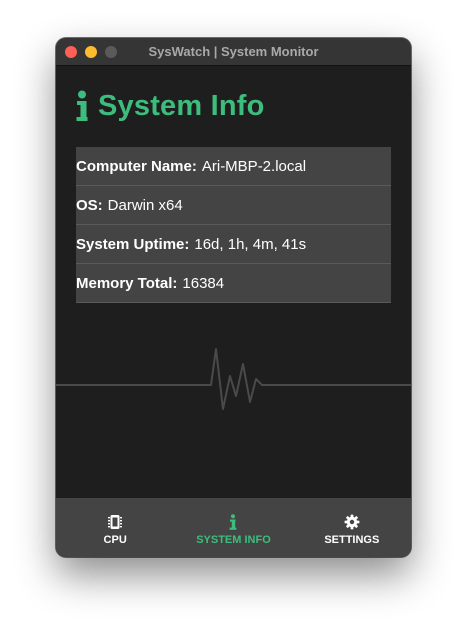  I want to click on info-label: Memory Total:, so click(127, 283).